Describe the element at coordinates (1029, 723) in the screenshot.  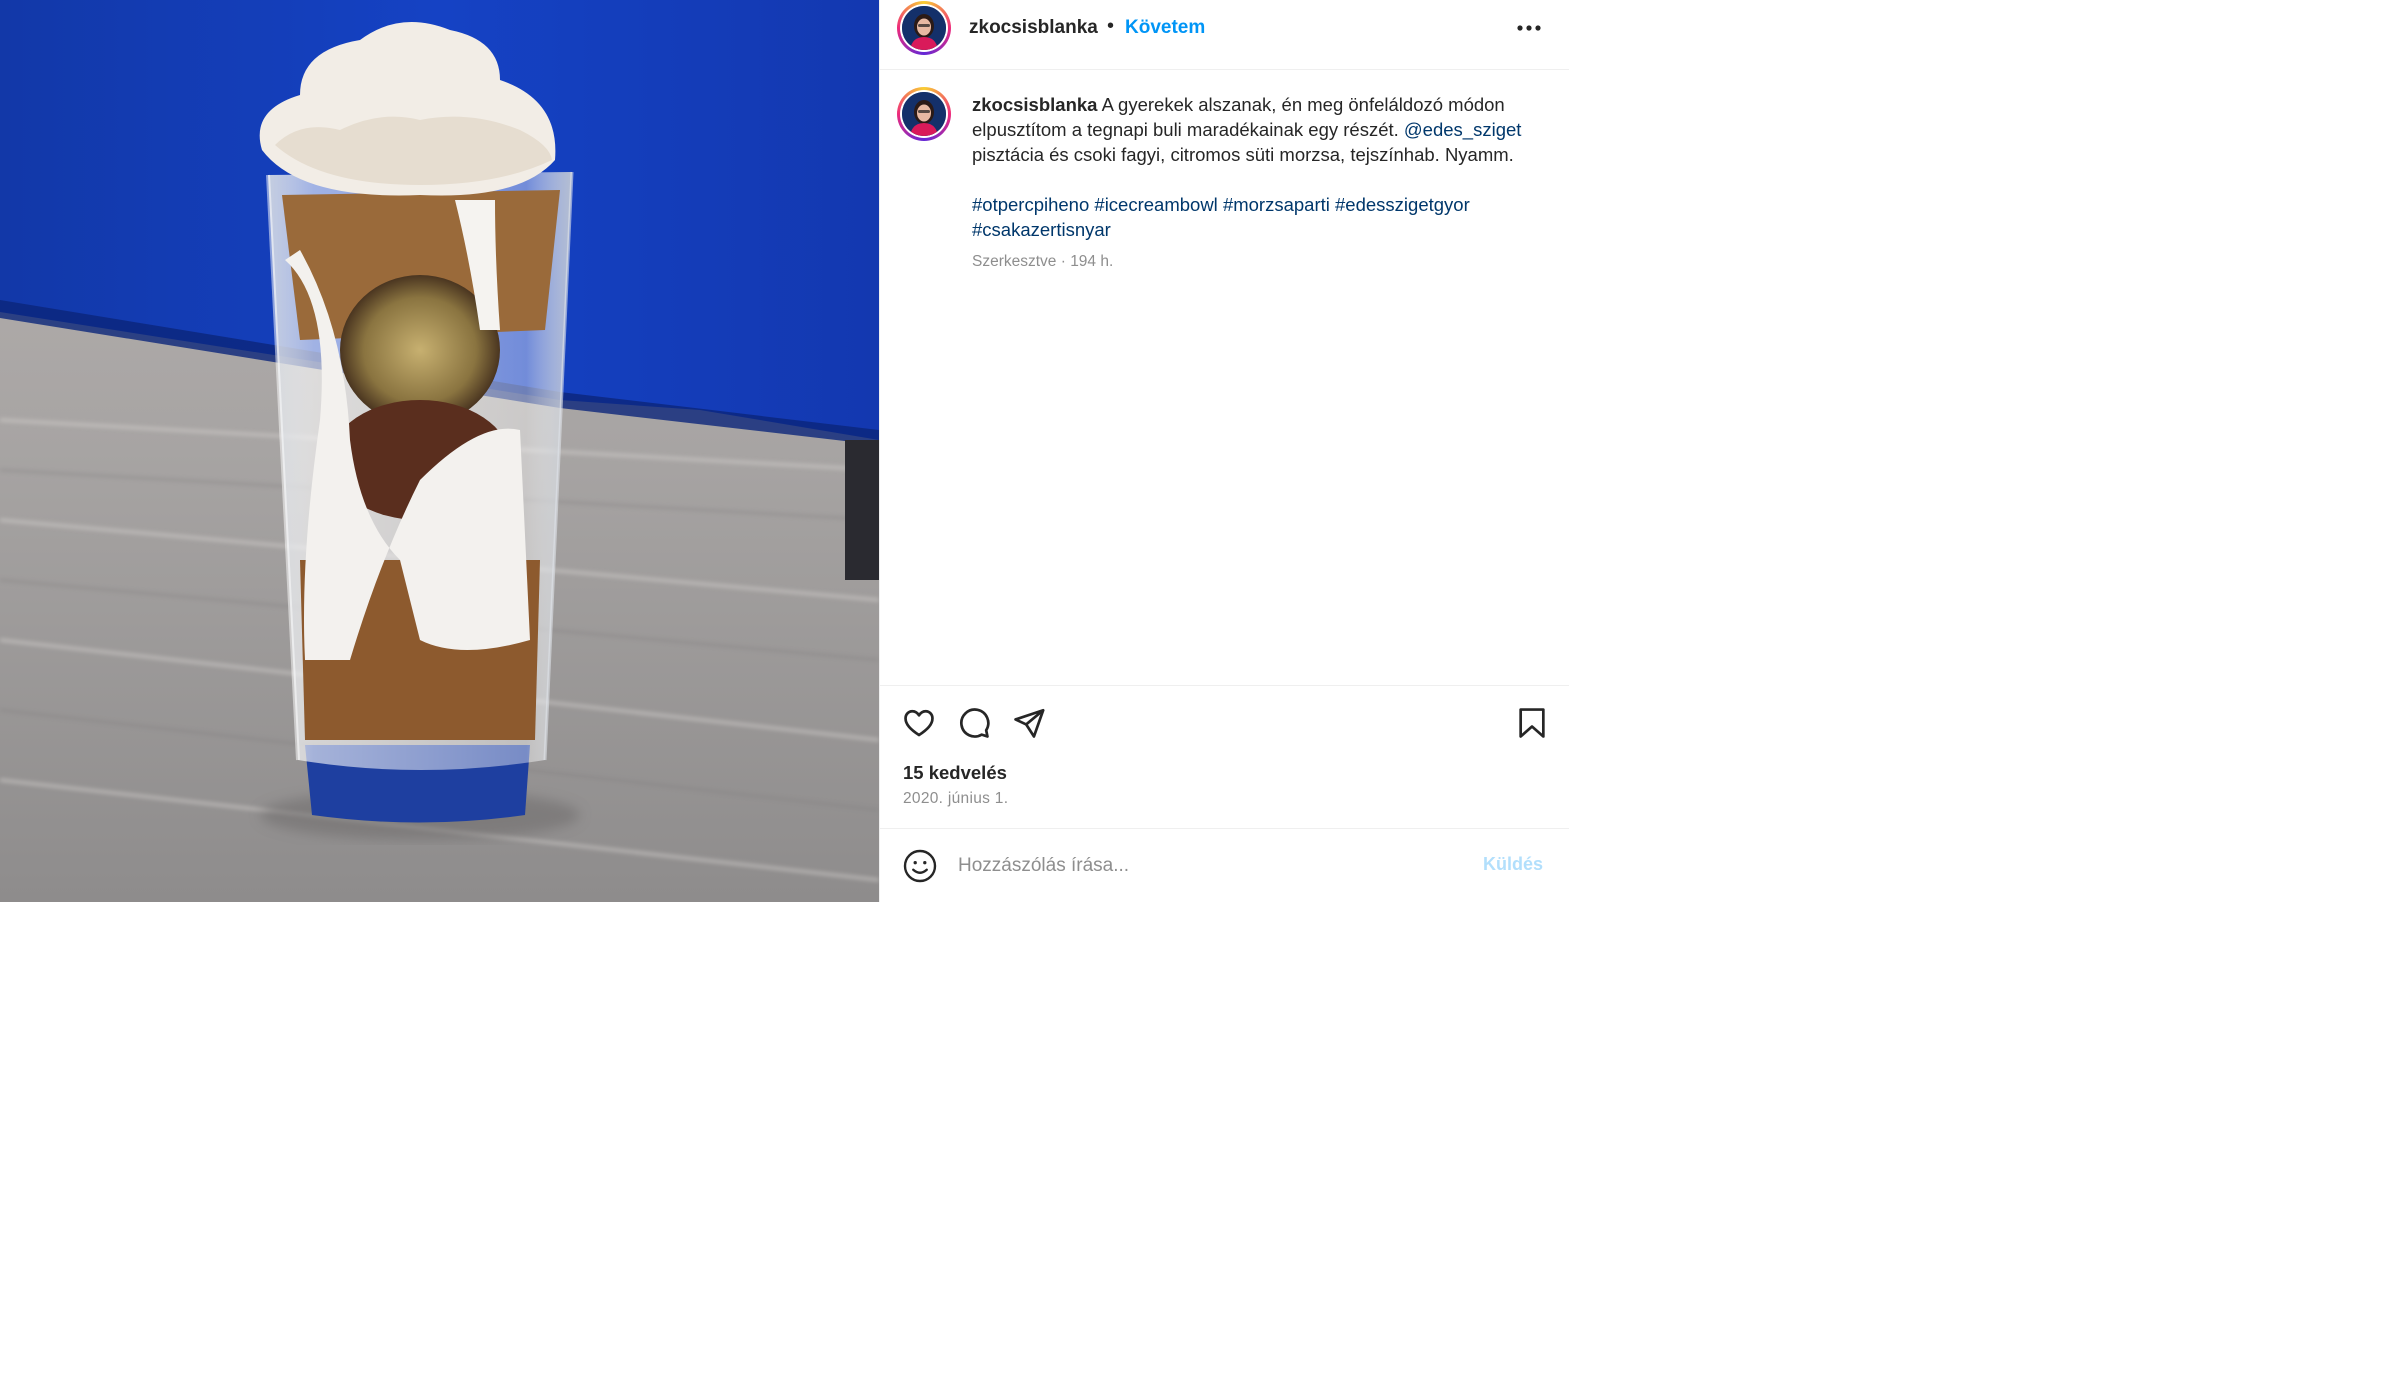
I see `share-icon` at that location.